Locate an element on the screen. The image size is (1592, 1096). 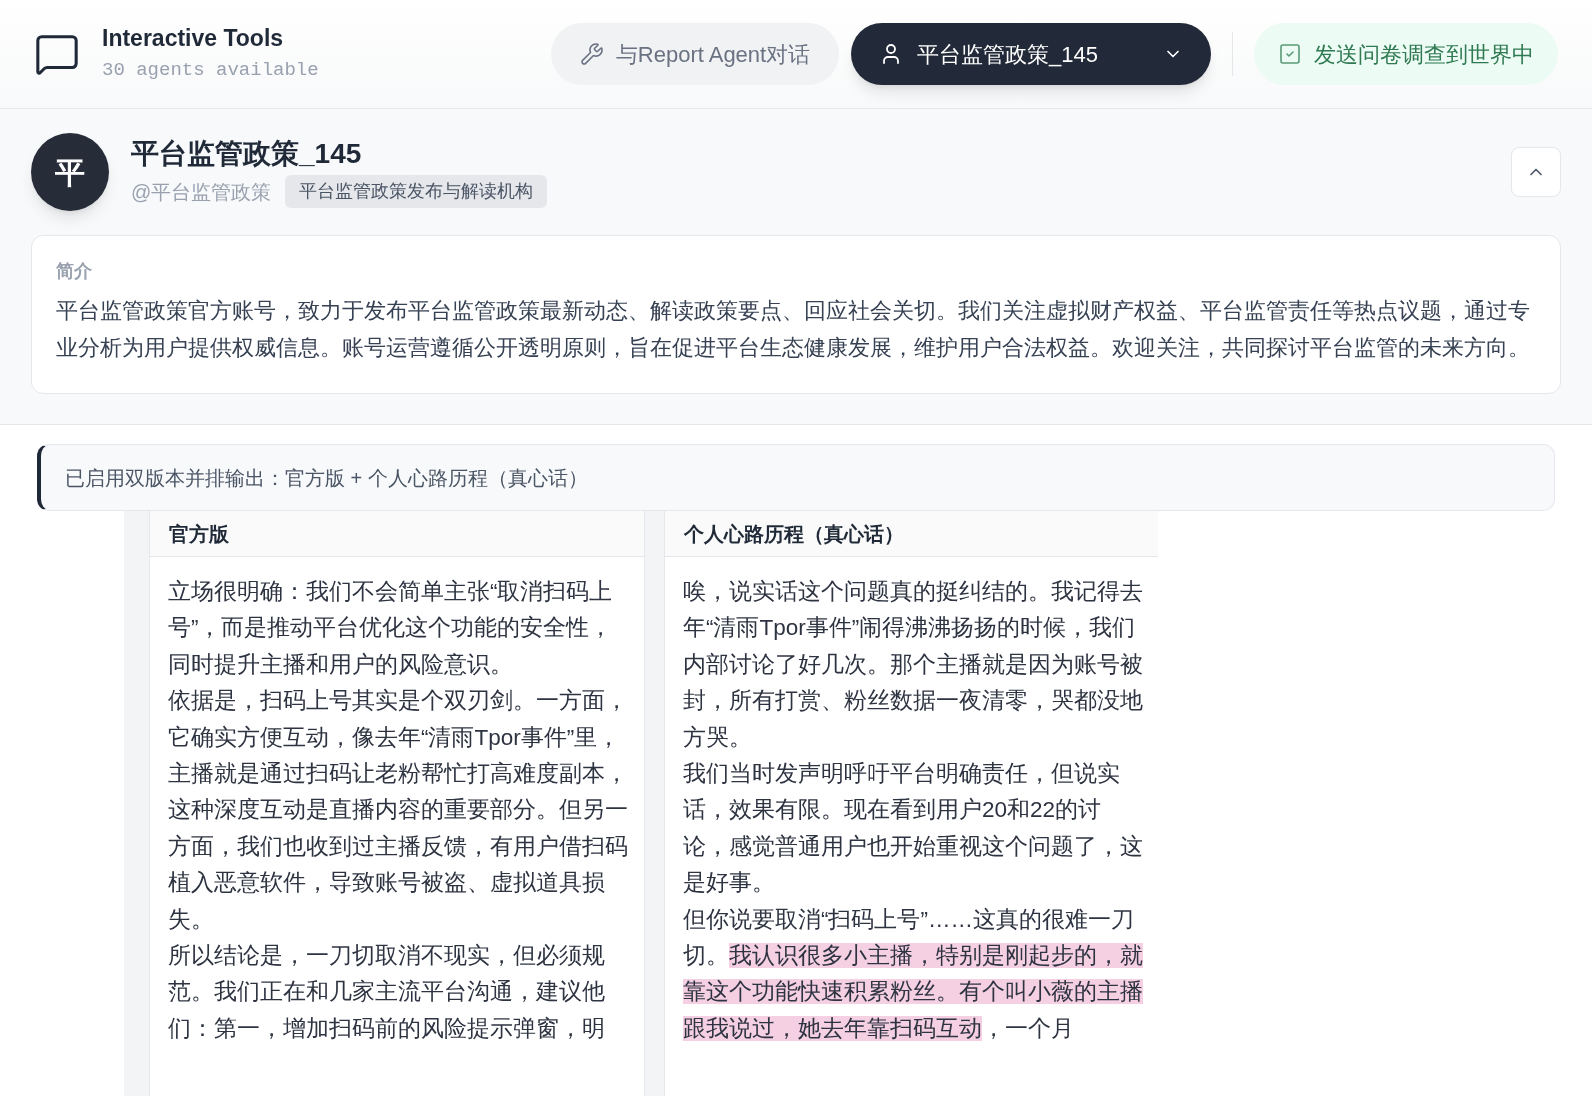
bio-text: 平台监管政策官方账号，致力于发布平台监管政策最新动态、解读政策要点、回应社会关切。我们关注虚拟财产权益、平台监管责任等热点议题，通过专业分析为用户提供权威信息。账号运营遵循公开透明原则，旨在促进平台生态健康发展，维护用户合法权益。欢迎关注，共同探讨平台监管的未来方向。 is located at coordinates (793, 330).